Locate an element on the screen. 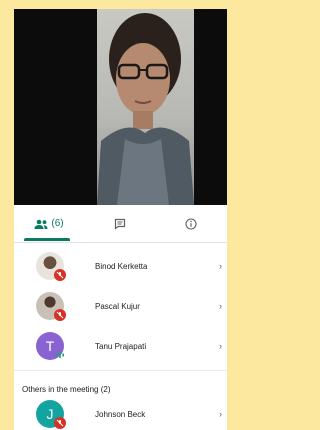 The width and height of the screenshot is (320, 430). tab-info is located at coordinates (191, 223).